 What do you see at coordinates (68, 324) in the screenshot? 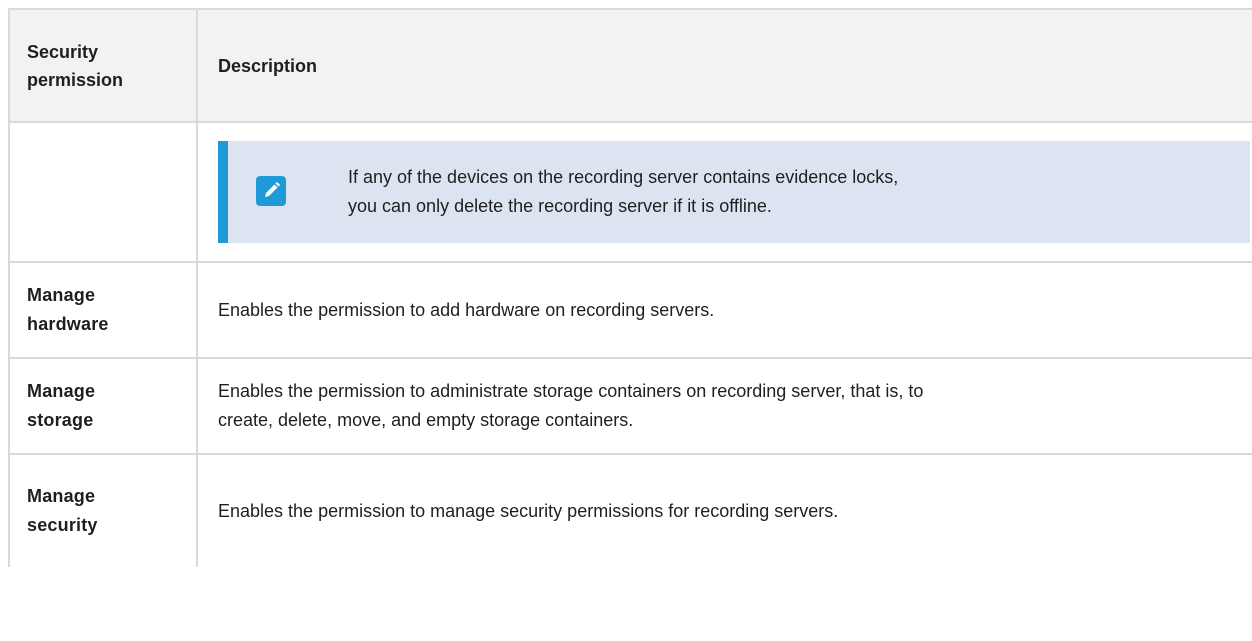
I see `permission-name-line-2: hardware` at bounding box center [68, 324].